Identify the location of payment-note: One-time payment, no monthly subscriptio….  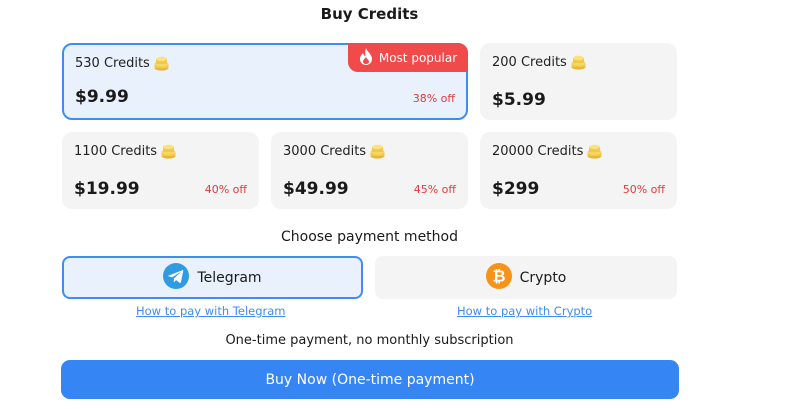
(369, 340).